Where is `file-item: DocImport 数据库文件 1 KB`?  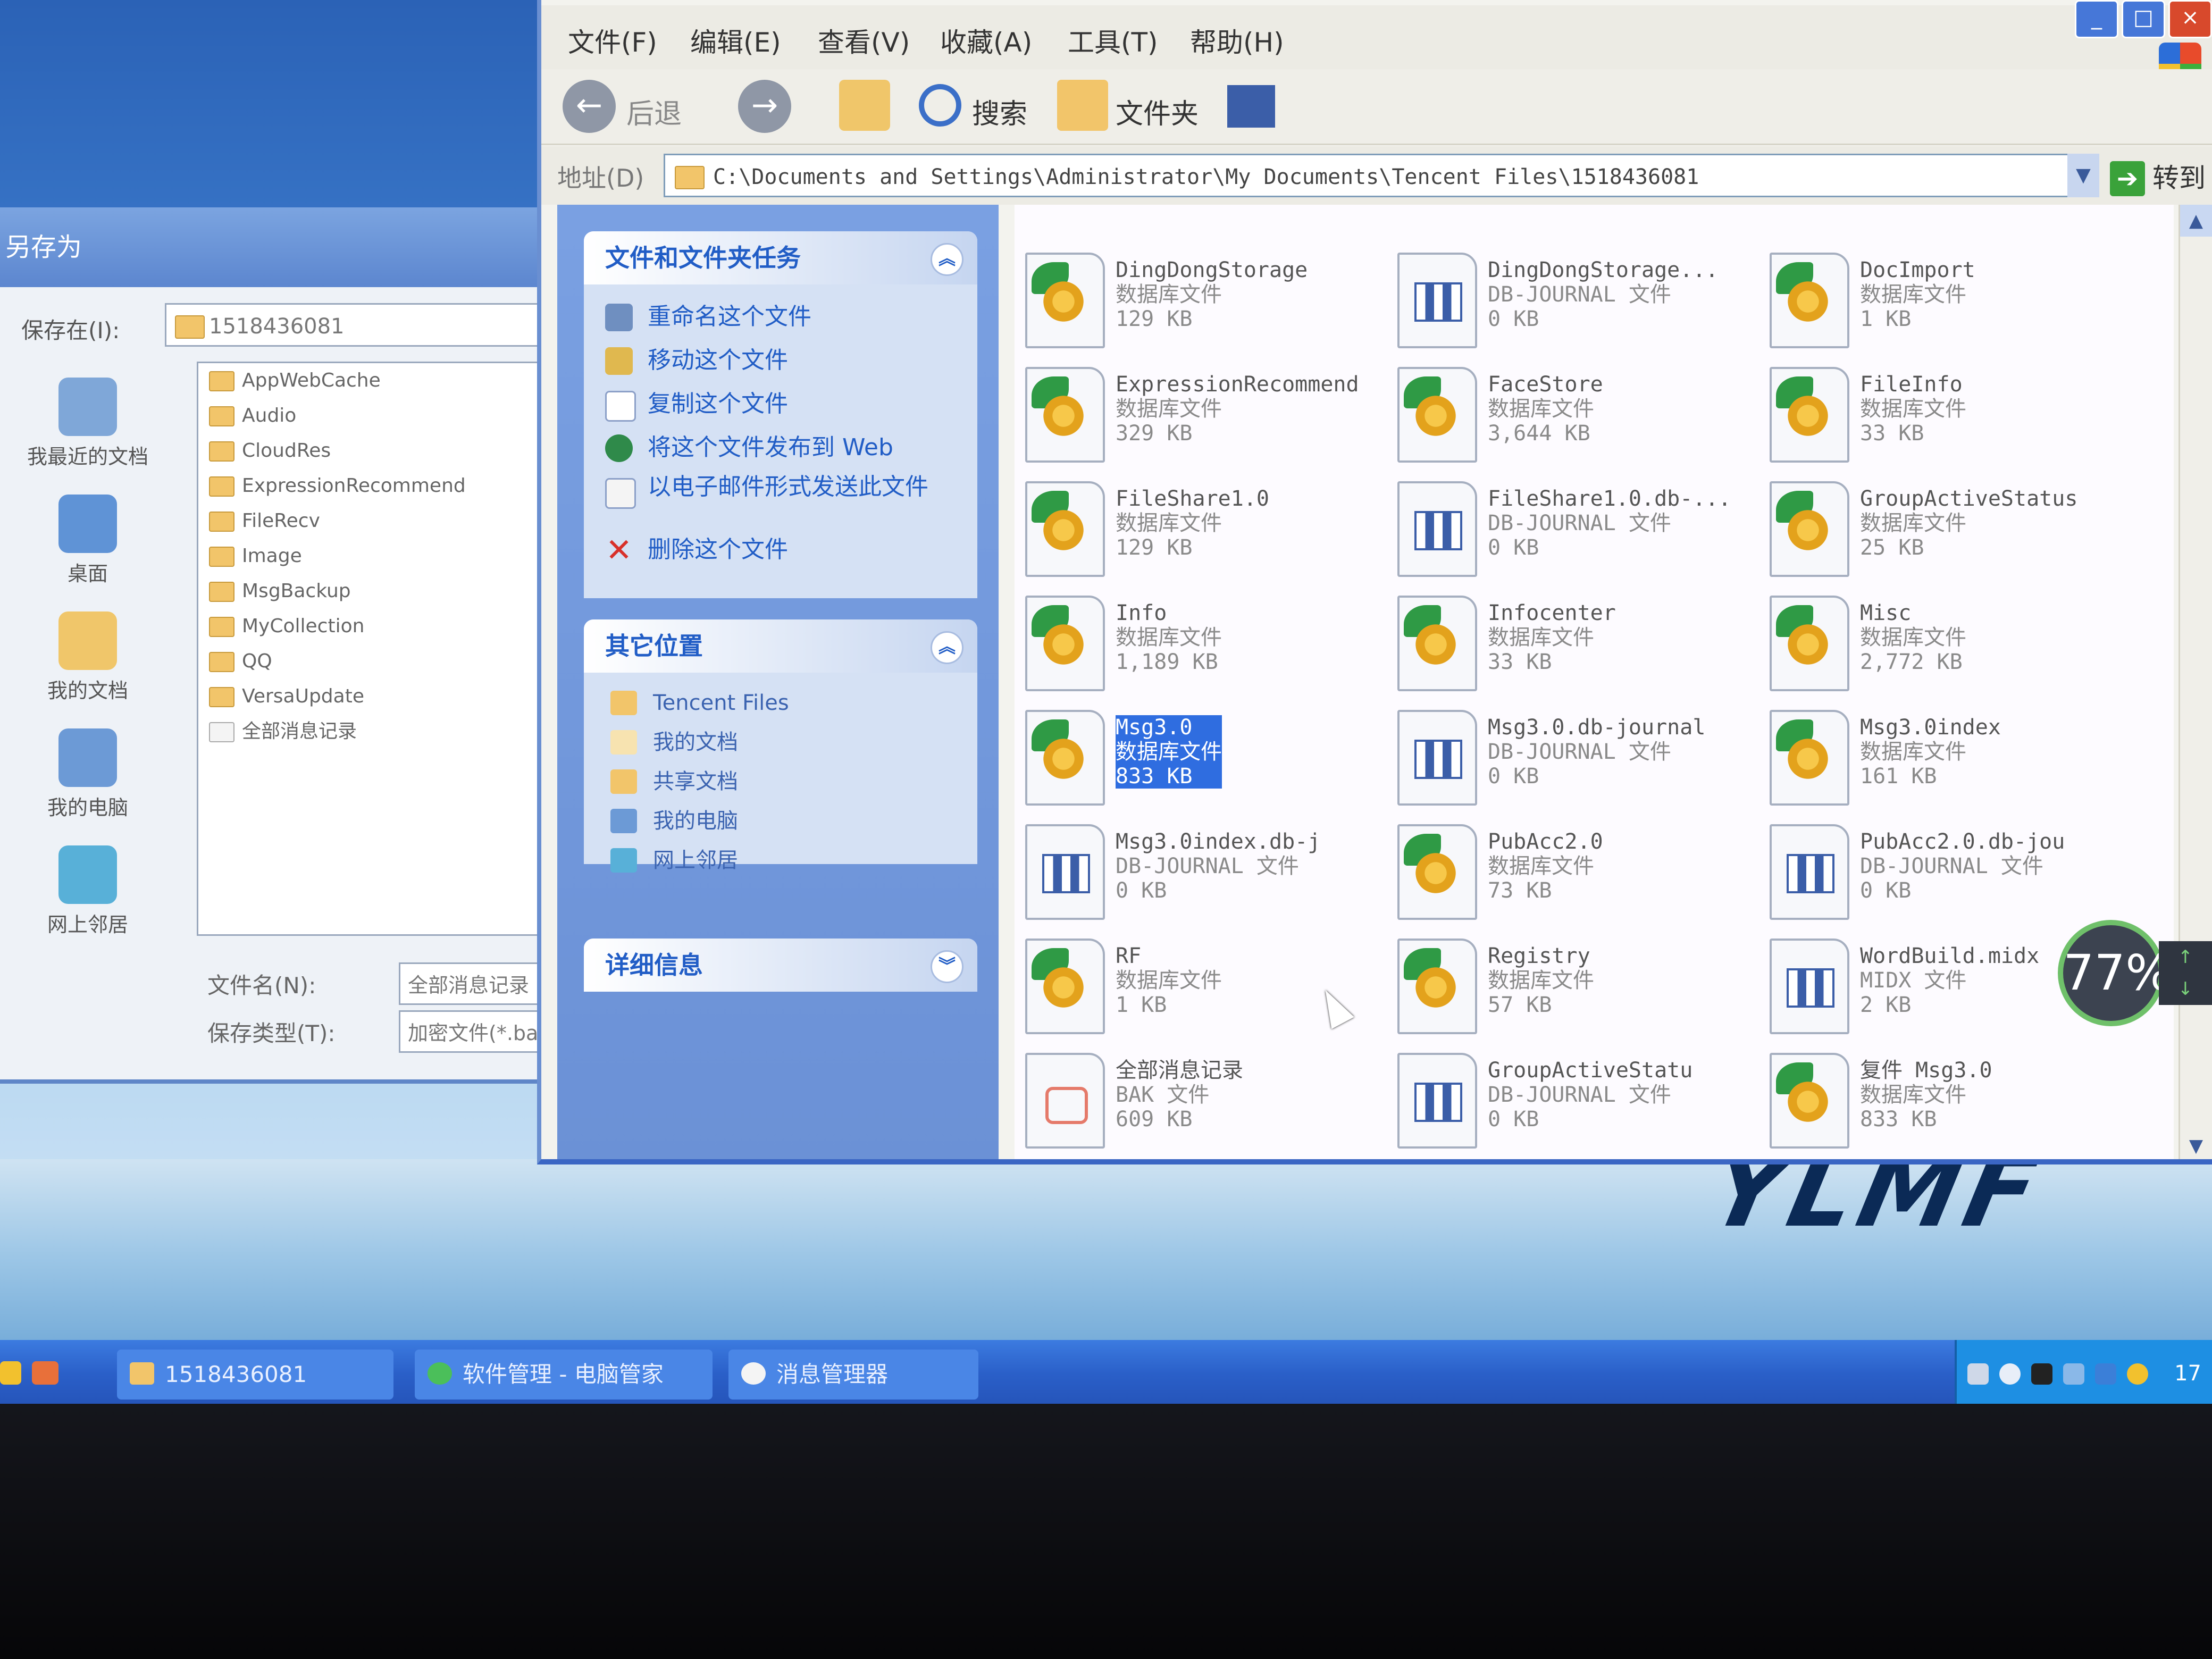
file-item: DocImport 数据库文件 1 KB is located at coordinates (1956, 300).